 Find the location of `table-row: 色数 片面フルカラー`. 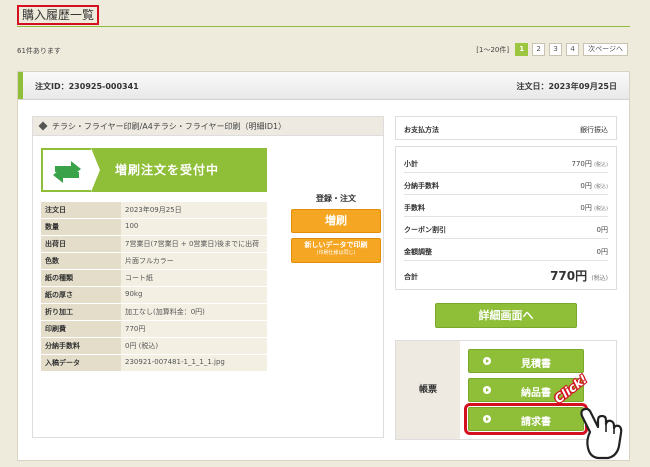

table-row: 色数 片面フルカラー is located at coordinates (154, 261).